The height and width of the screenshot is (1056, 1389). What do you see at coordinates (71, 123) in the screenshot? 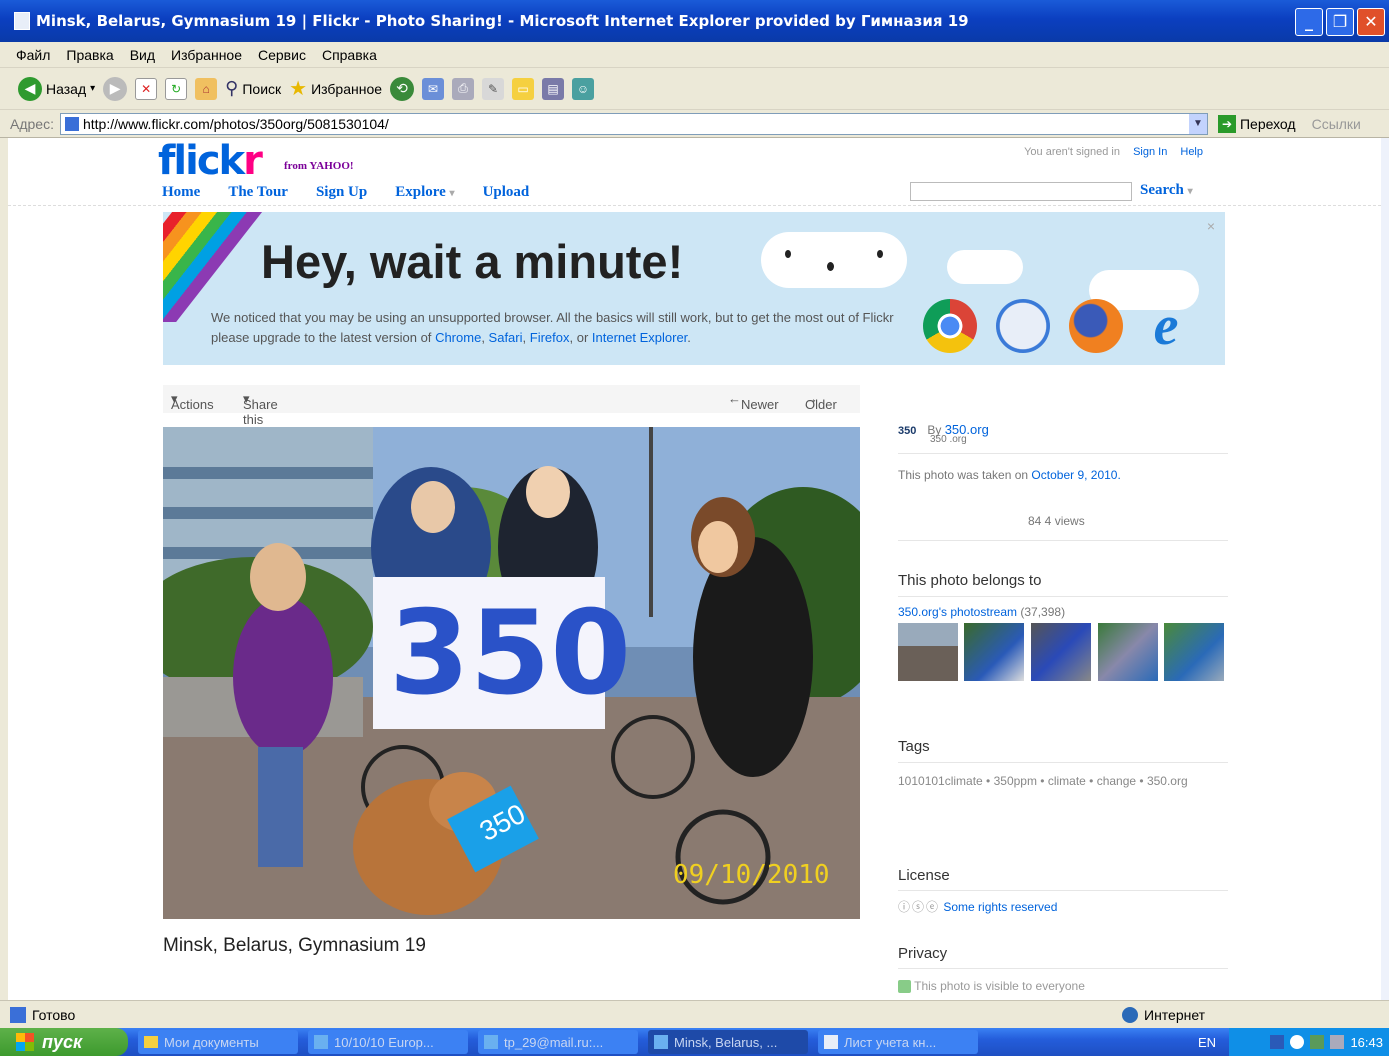
I see `page-icon` at bounding box center [71, 123].